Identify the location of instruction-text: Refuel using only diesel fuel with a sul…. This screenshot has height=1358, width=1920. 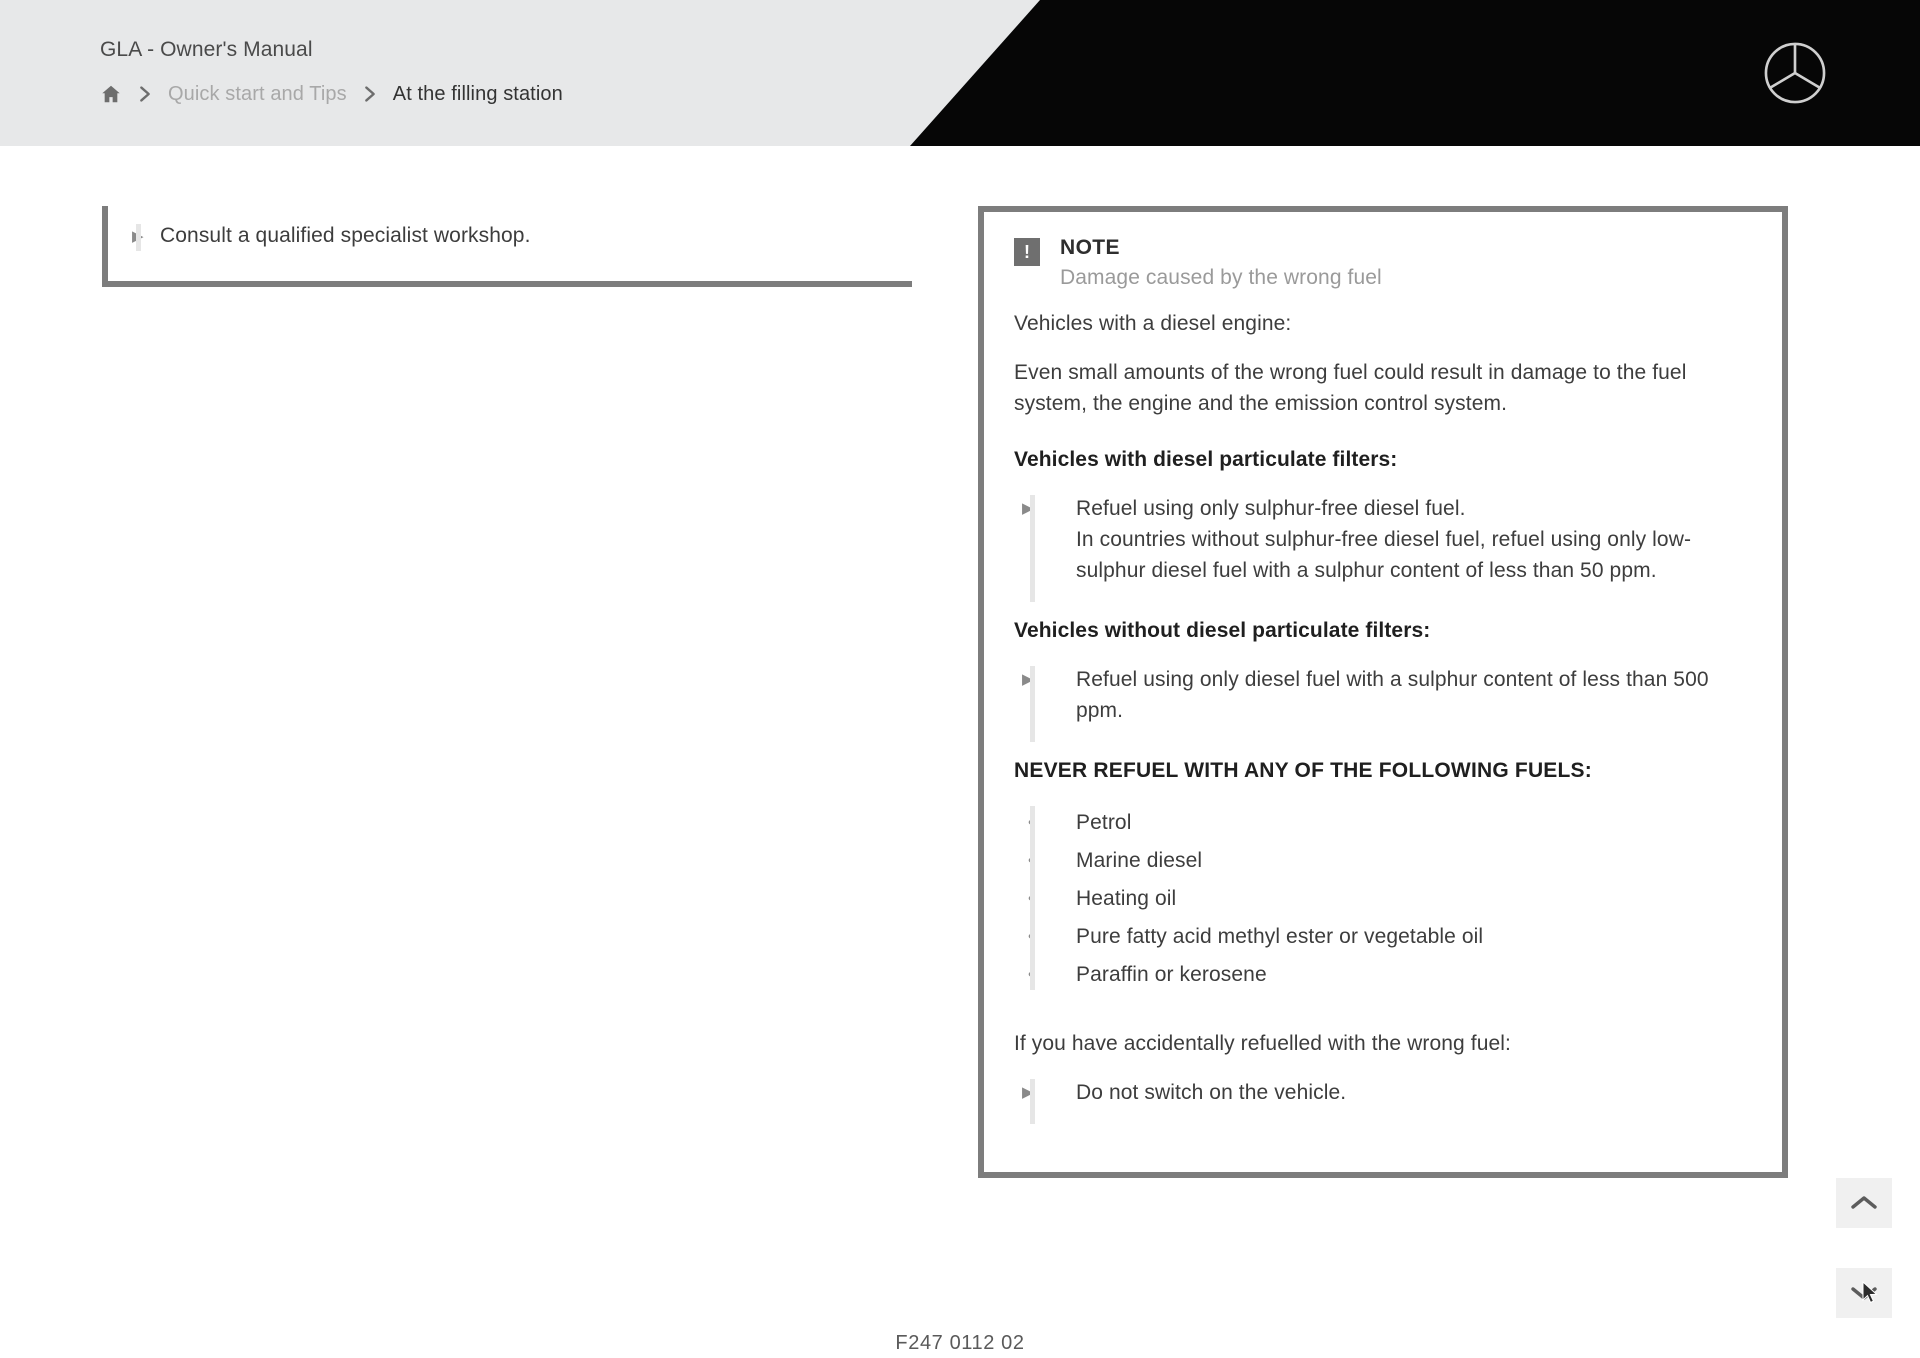
(1392, 695).